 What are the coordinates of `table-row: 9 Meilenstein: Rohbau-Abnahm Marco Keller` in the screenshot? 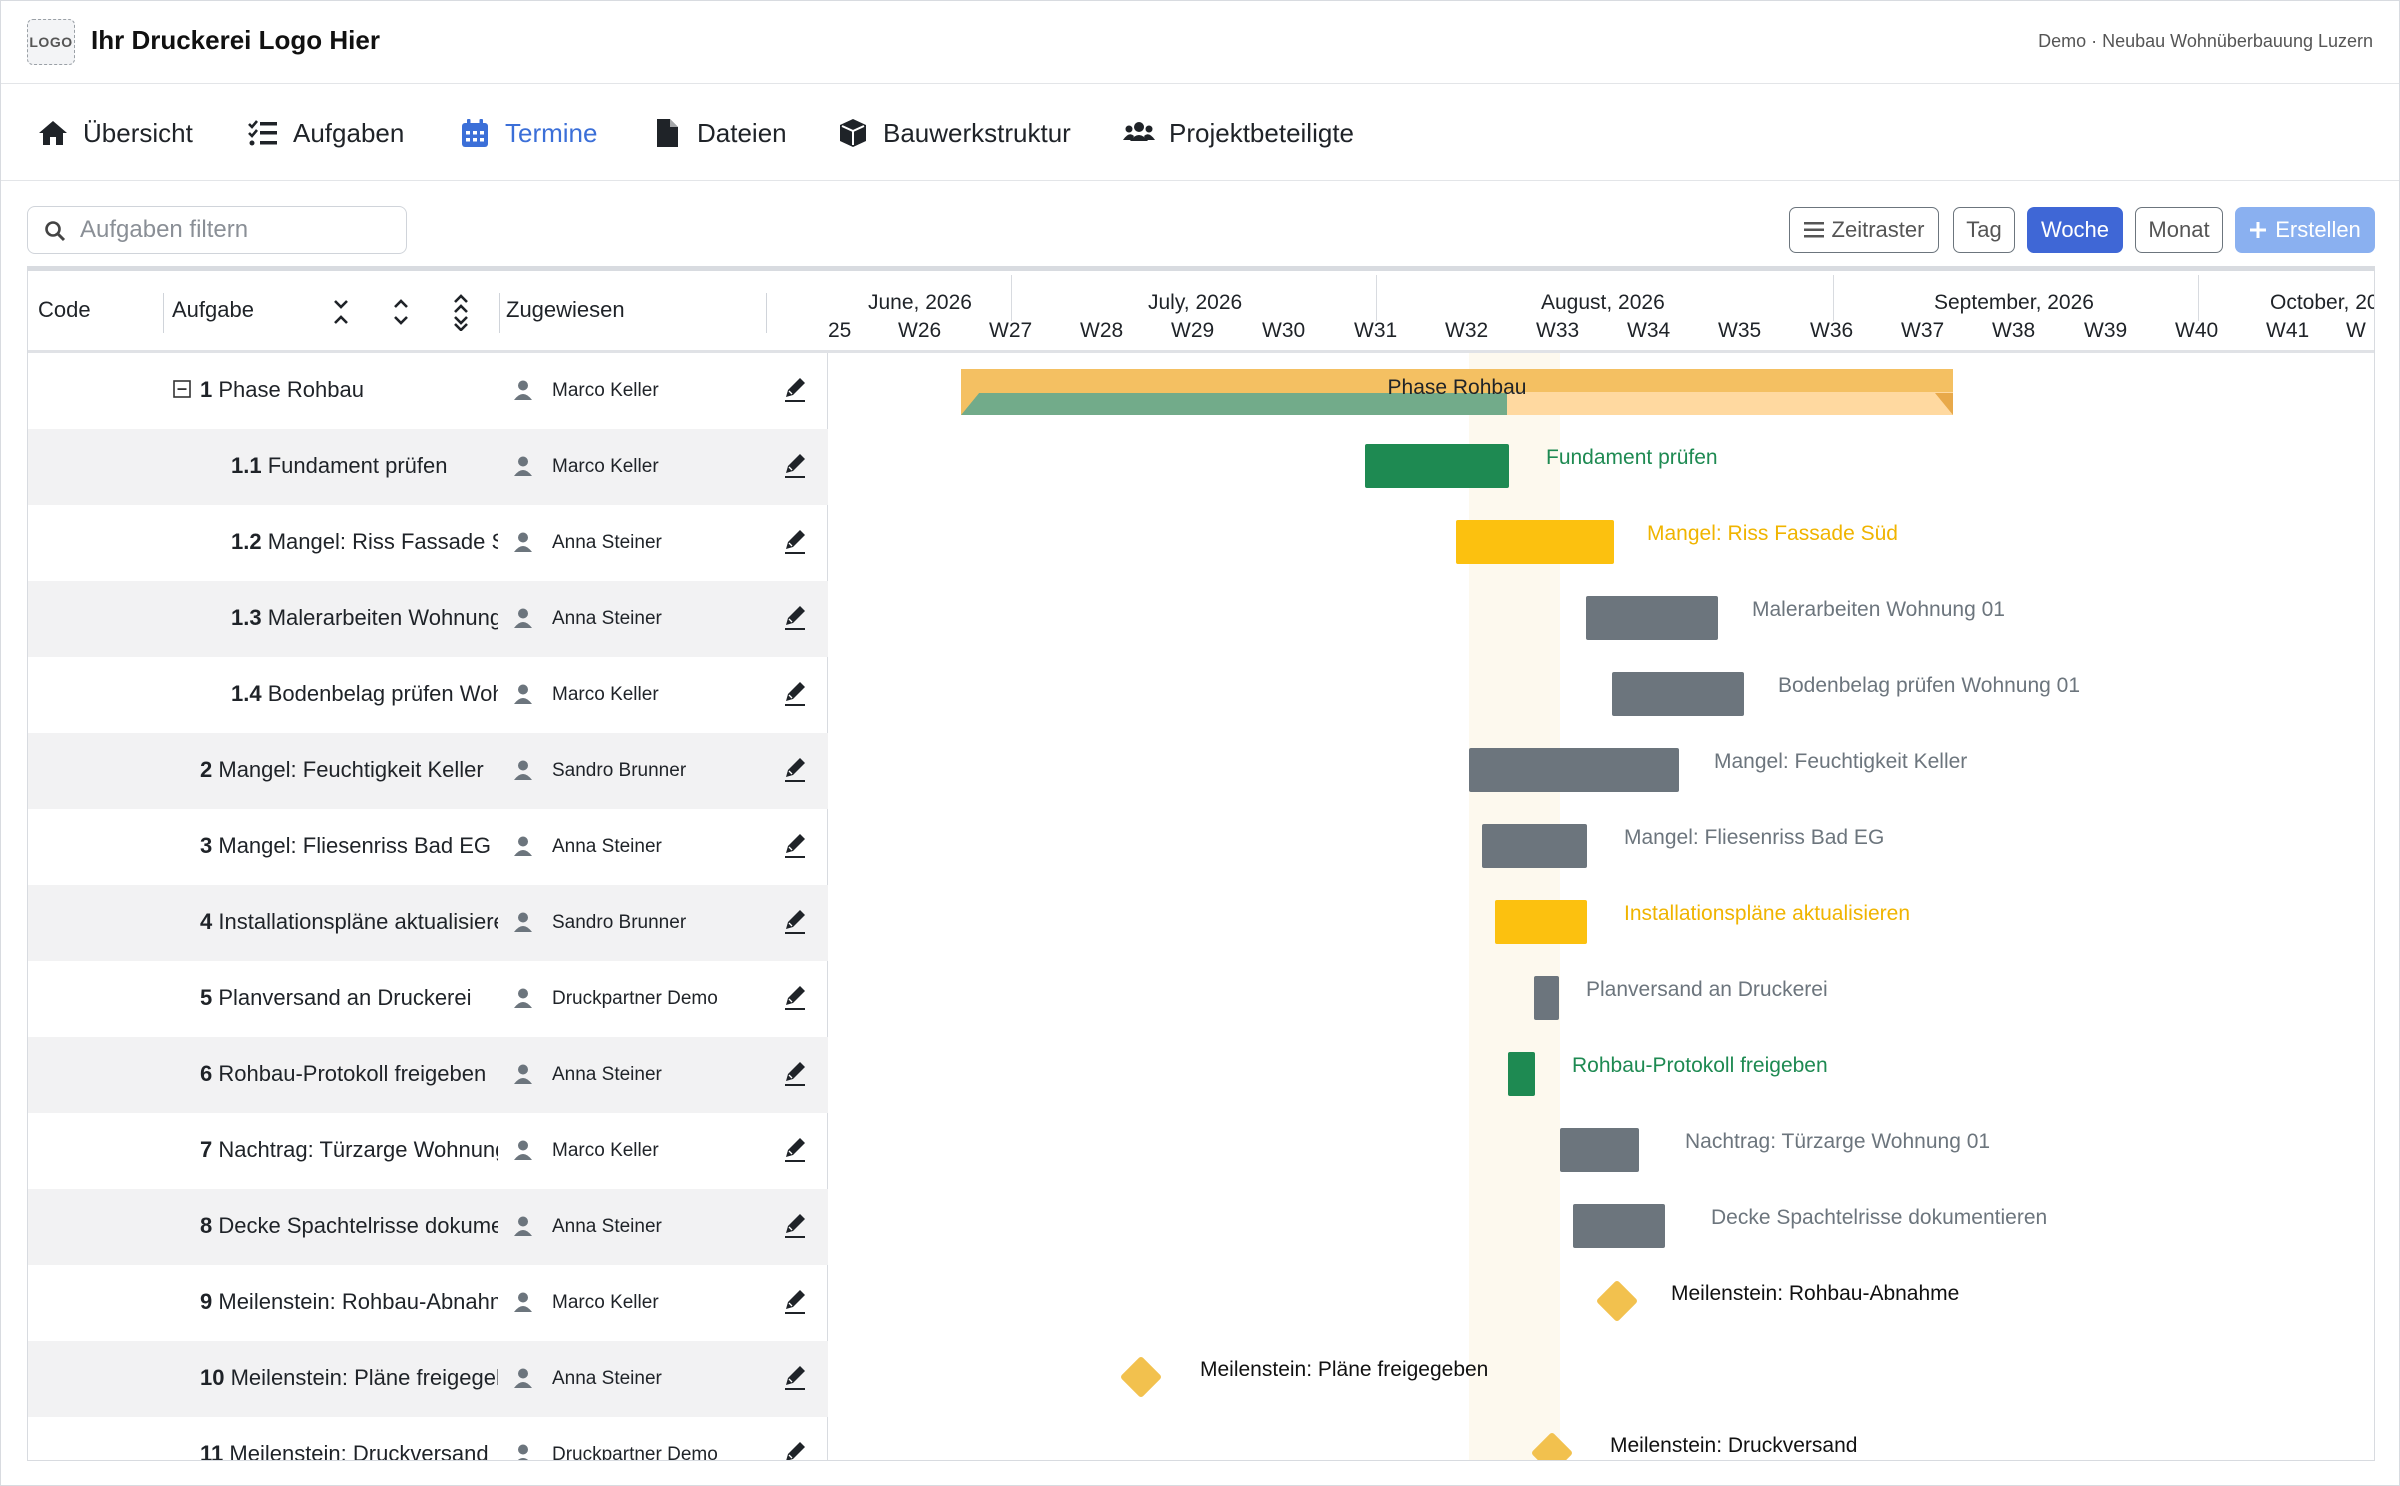 It's located at (428, 1303).